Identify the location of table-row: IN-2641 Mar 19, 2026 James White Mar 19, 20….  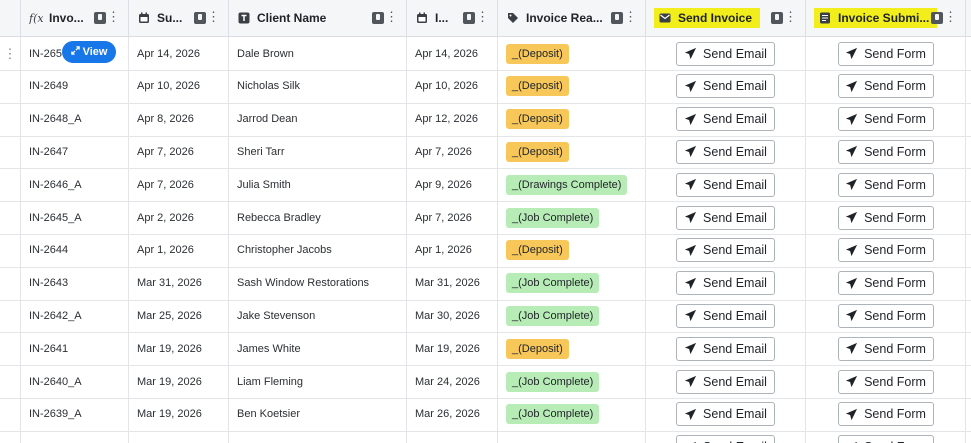
(485, 349).